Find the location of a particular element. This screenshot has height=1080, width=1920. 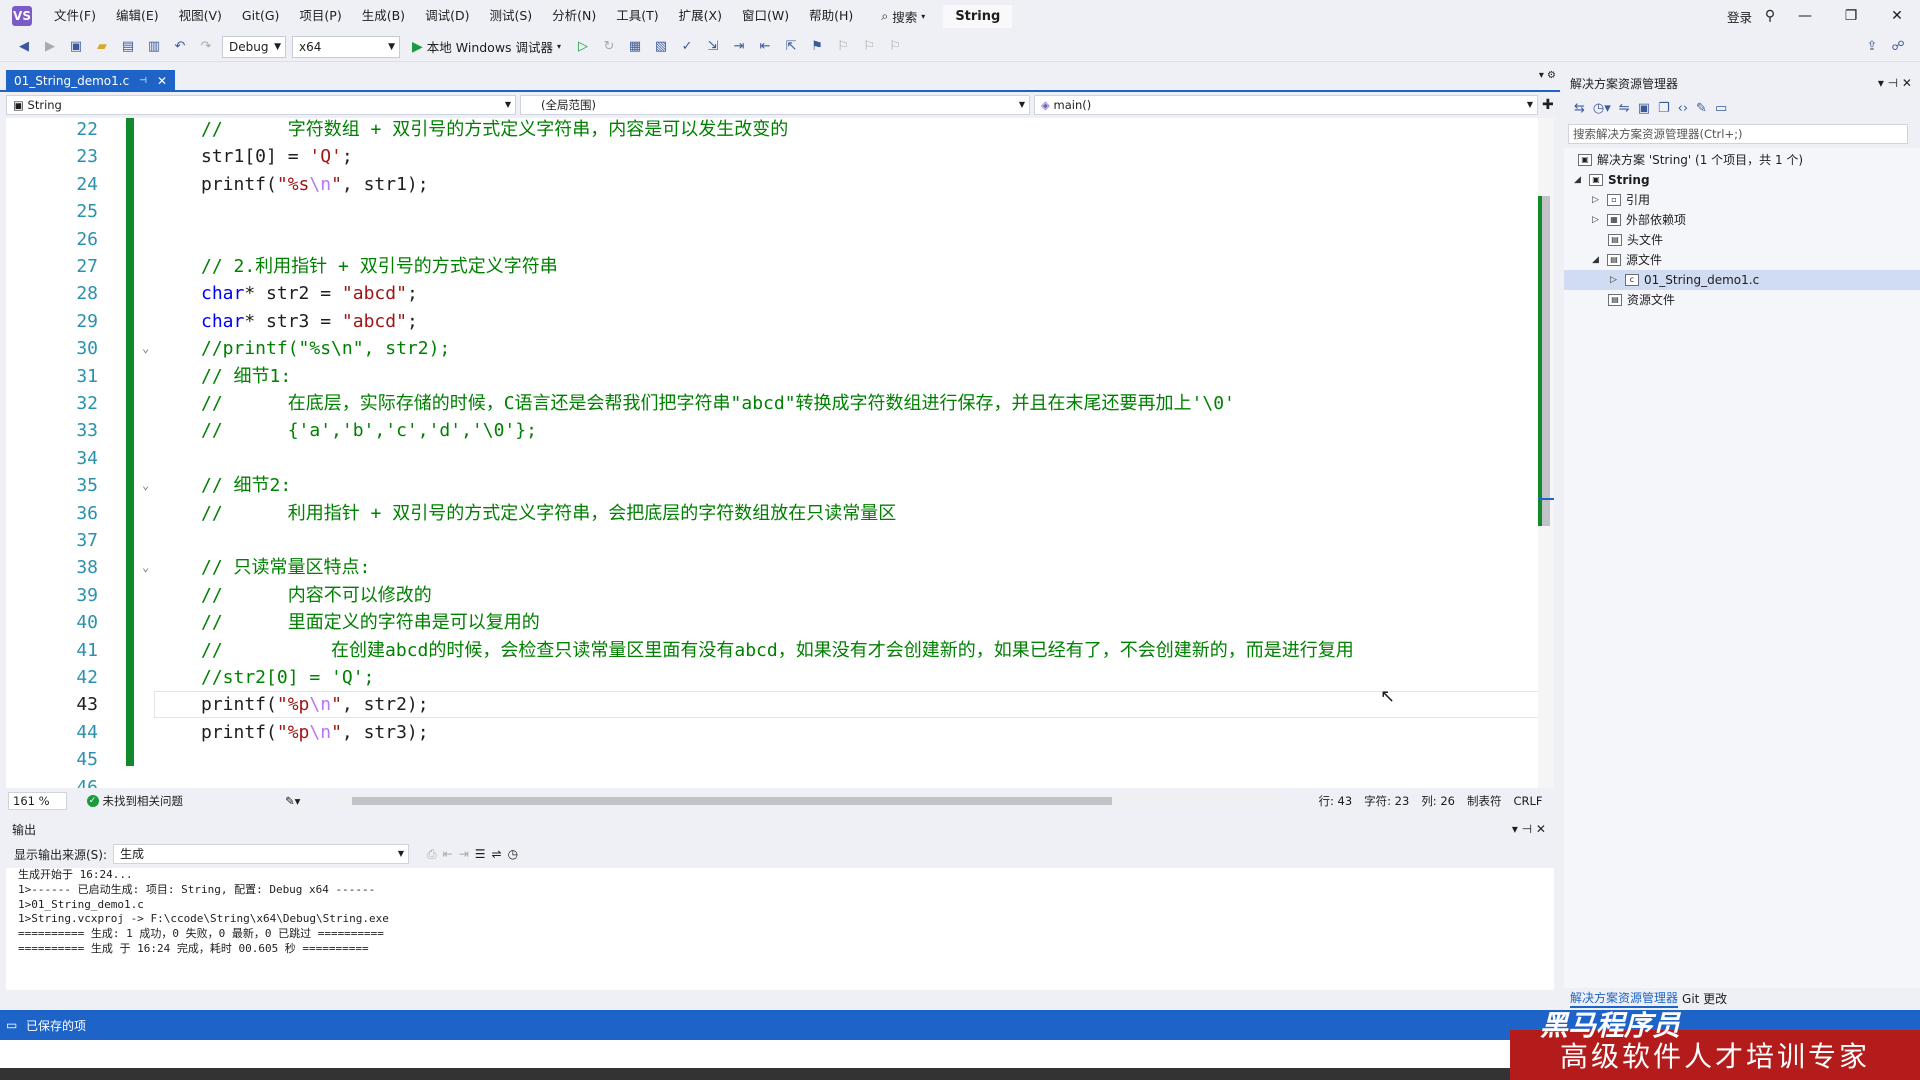

scope-dropdown: (全局范围) ▼ is located at coordinates (775, 105).